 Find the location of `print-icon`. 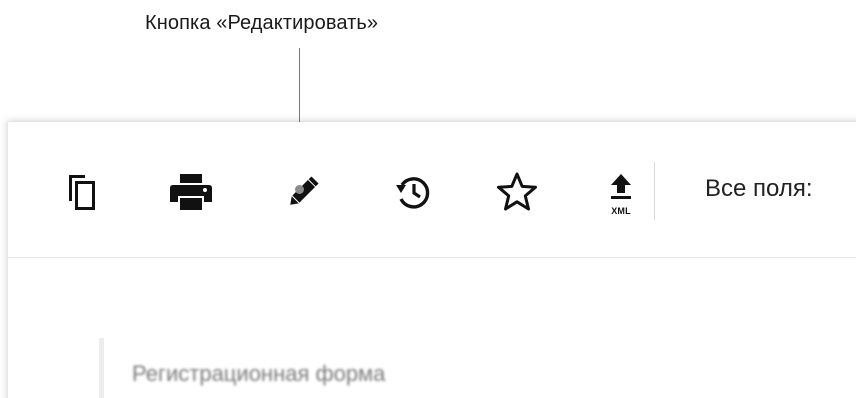

print-icon is located at coordinates (191, 192).